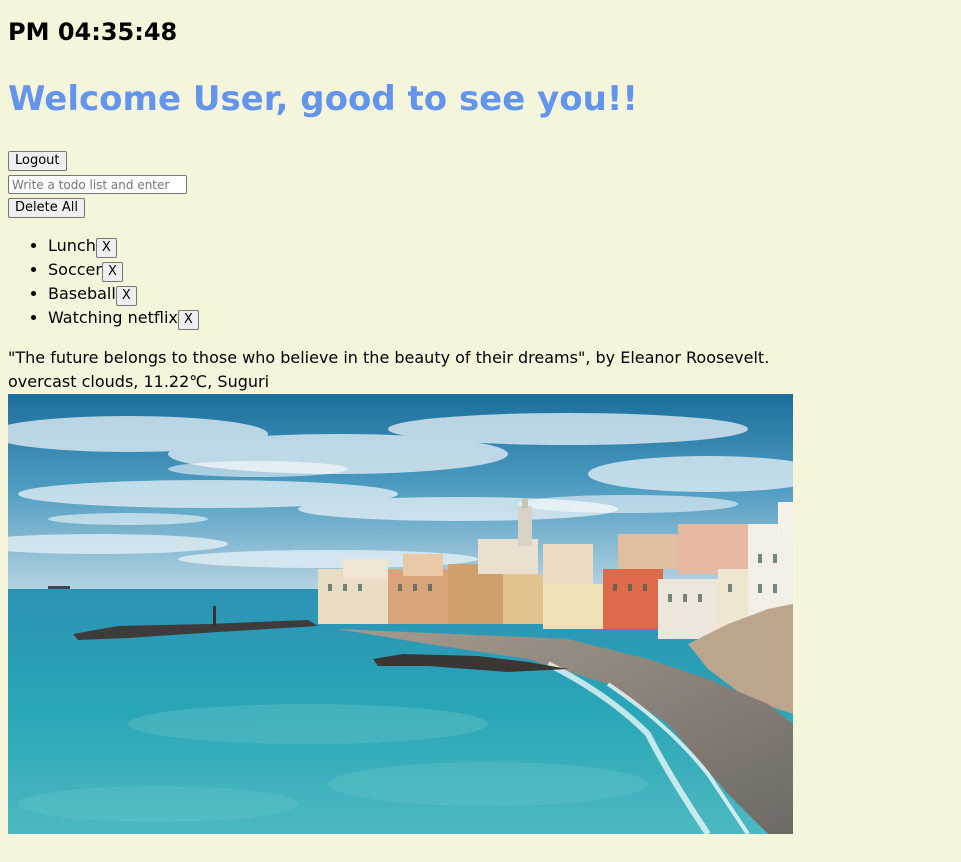 This screenshot has width=961, height=862. I want to click on todo-text: Watching netflix, so click(113, 317).